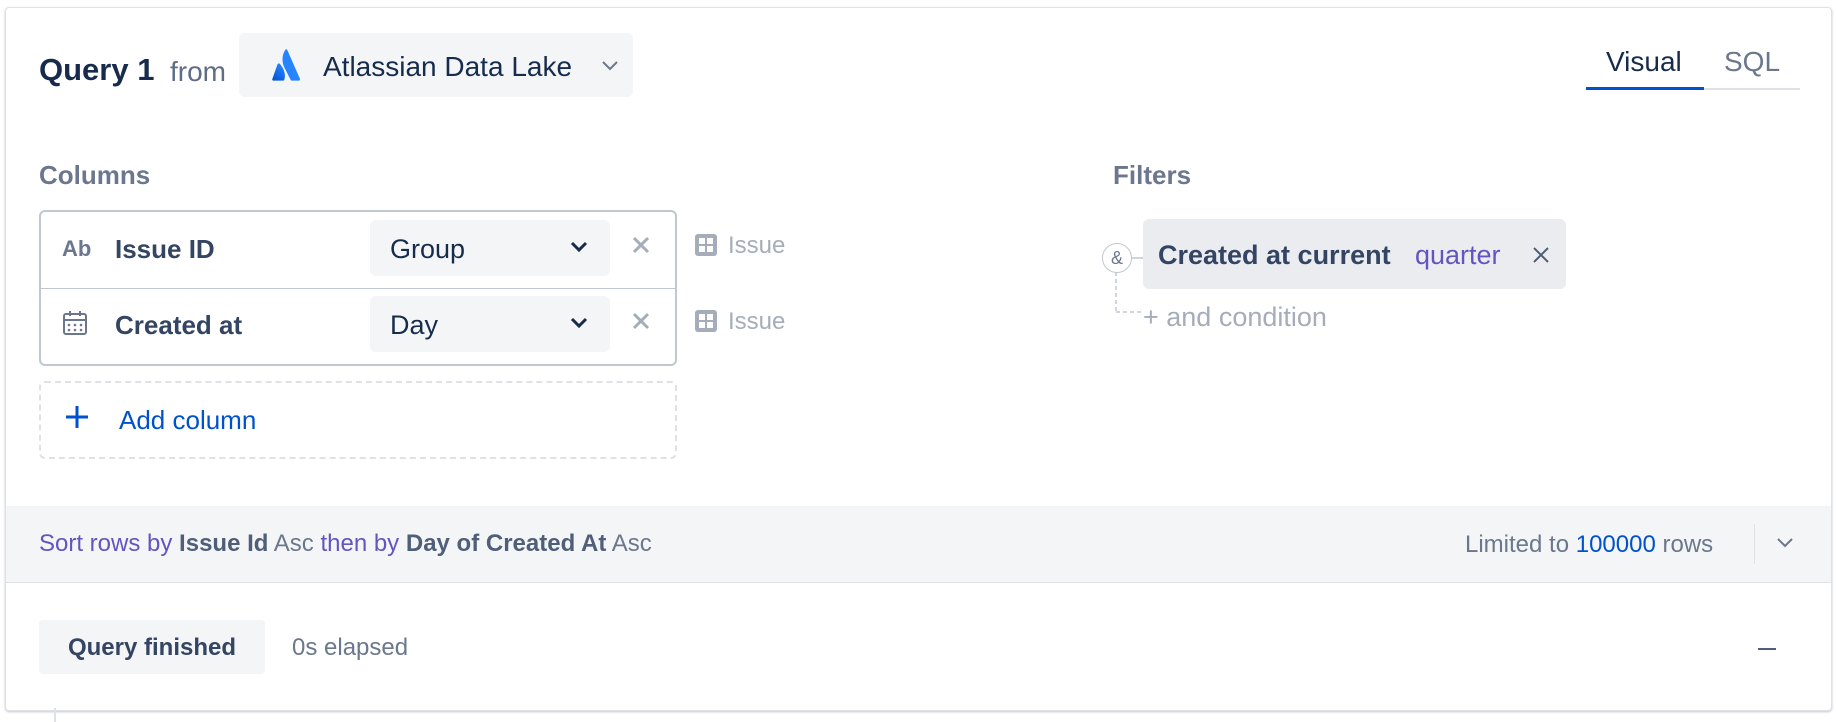 The width and height of the screenshot is (1836, 722). What do you see at coordinates (77, 419) in the screenshot?
I see `plus-icon` at bounding box center [77, 419].